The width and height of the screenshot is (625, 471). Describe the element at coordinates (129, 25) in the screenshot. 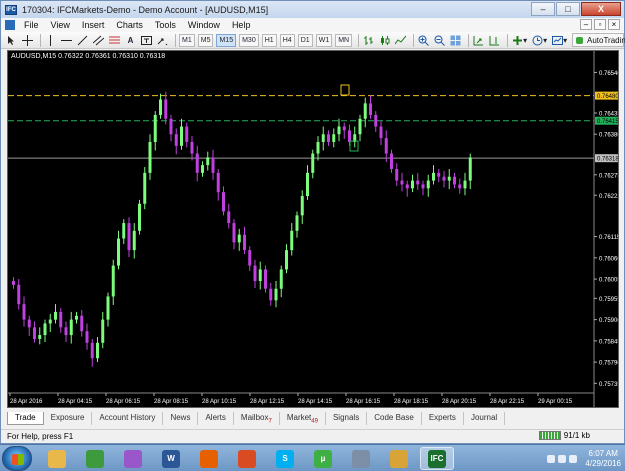

I see `menu-charts: Charts` at that location.